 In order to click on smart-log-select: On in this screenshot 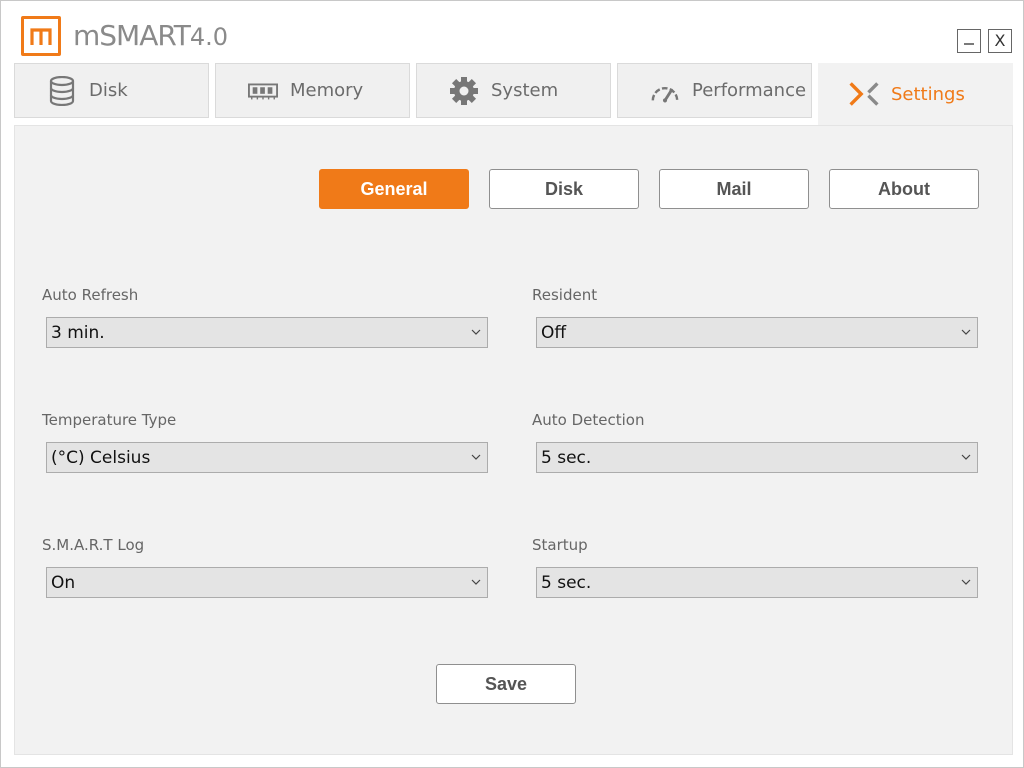, I will do `click(267, 582)`.